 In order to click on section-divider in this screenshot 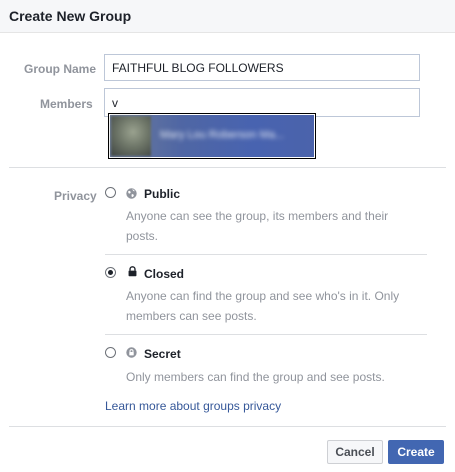, I will do `click(227, 167)`.